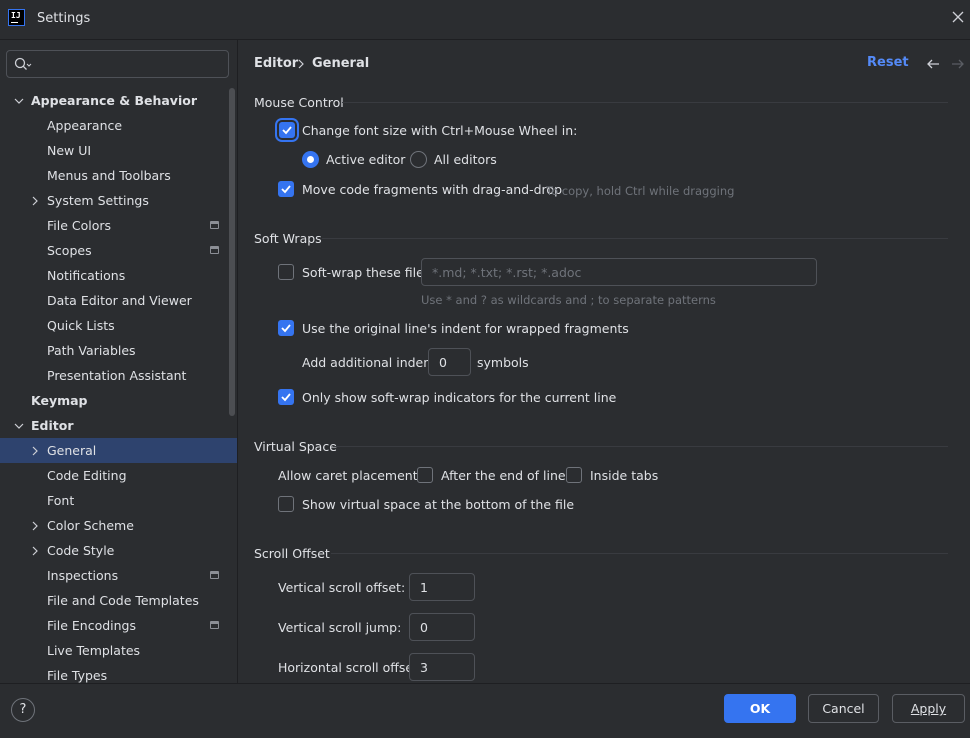 The image size is (970, 738). I want to click on sidebar-item-appearance-behavior: Appearance & Behavior, so click(118, 100).